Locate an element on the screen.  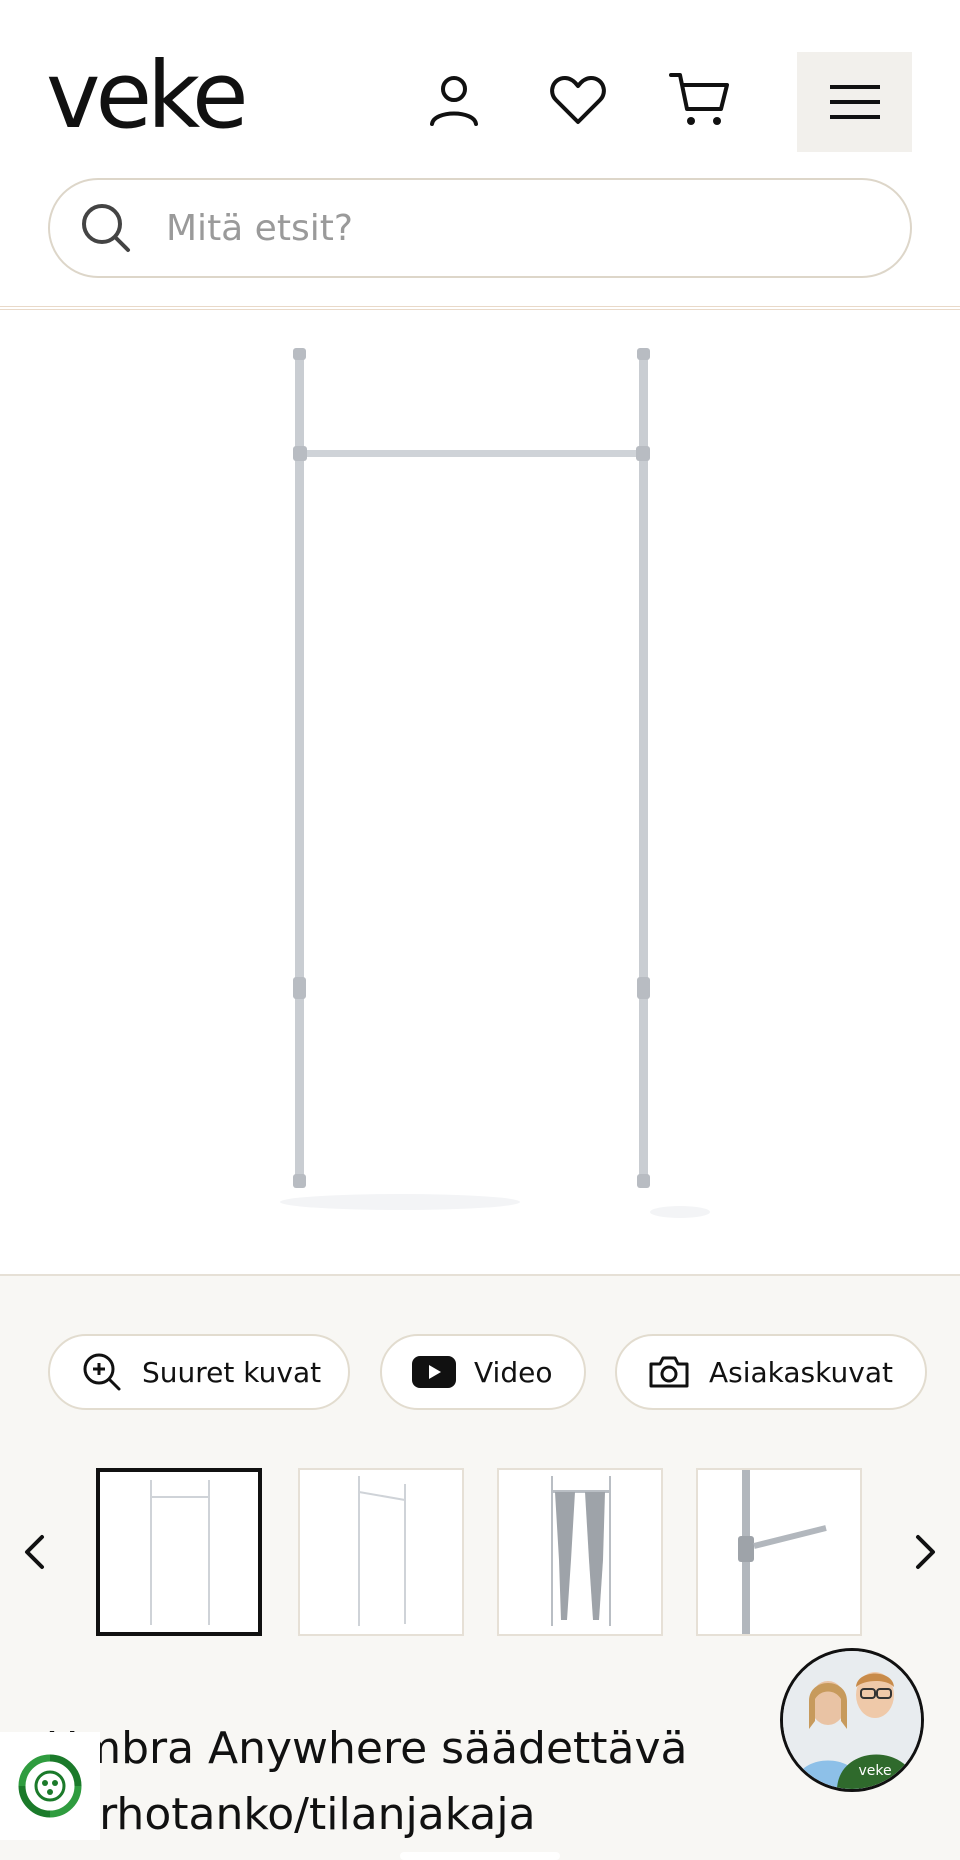
video-button: Video is located at coordinates (483, 1372).